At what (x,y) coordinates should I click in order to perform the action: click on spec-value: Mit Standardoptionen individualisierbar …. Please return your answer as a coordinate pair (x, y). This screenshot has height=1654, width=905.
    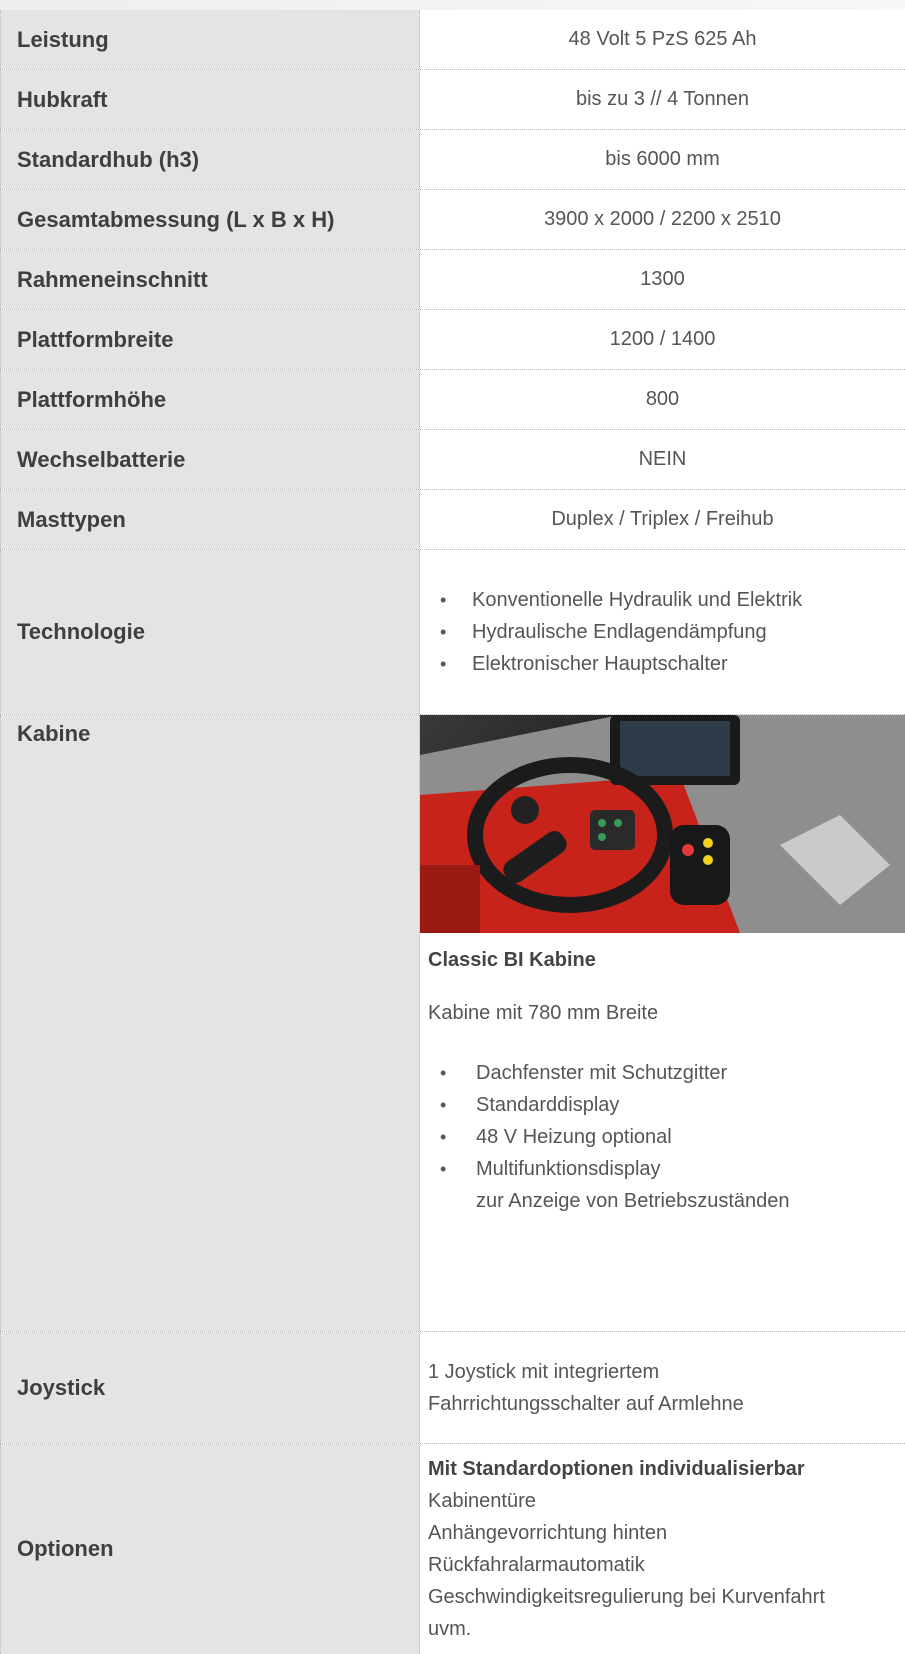
    Looking at the image, I should click on (662, 1549).